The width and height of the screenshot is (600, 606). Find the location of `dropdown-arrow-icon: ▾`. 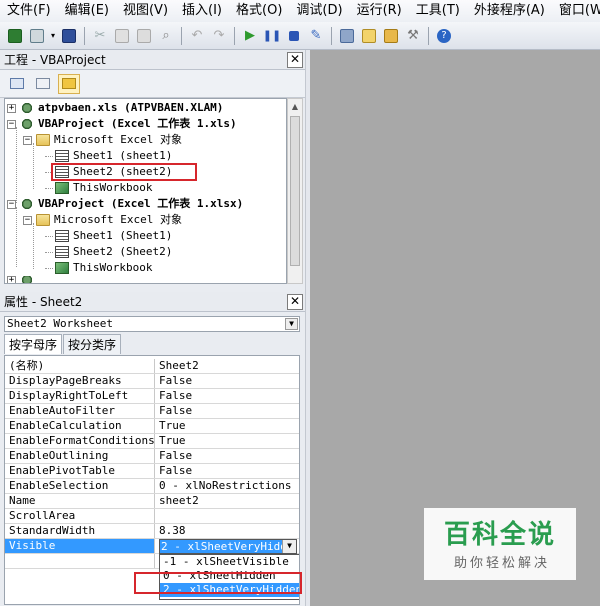

dropdown-arrow-icon: ▾ is located at coordinates (53, 36).